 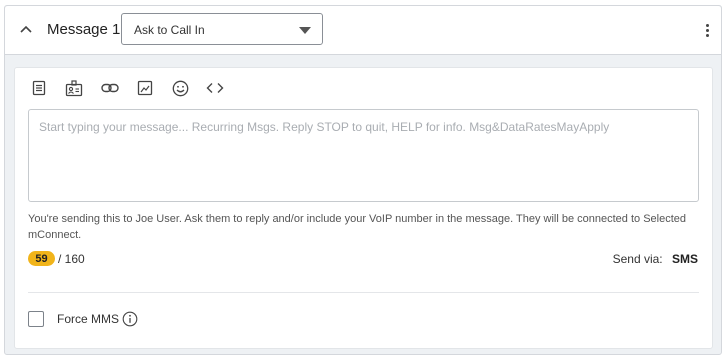 I want to click on send-via: Send via: SMS, so click(x=655, y=259).